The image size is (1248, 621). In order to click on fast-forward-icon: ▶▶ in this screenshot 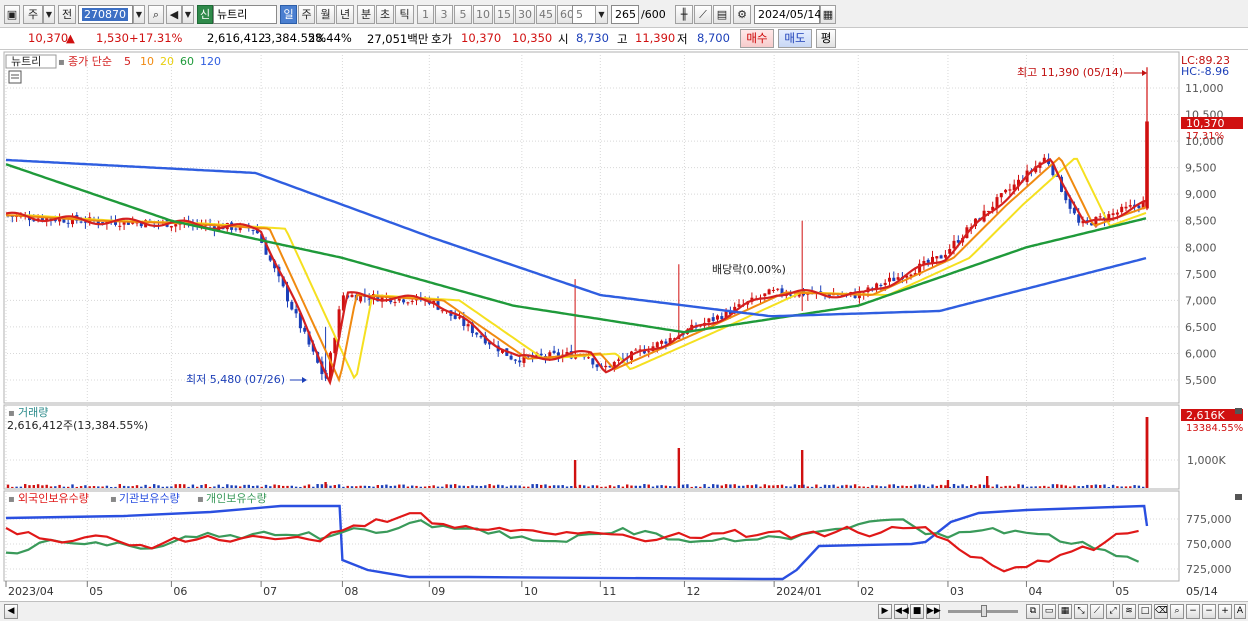, I will do `click(933, 611)`.